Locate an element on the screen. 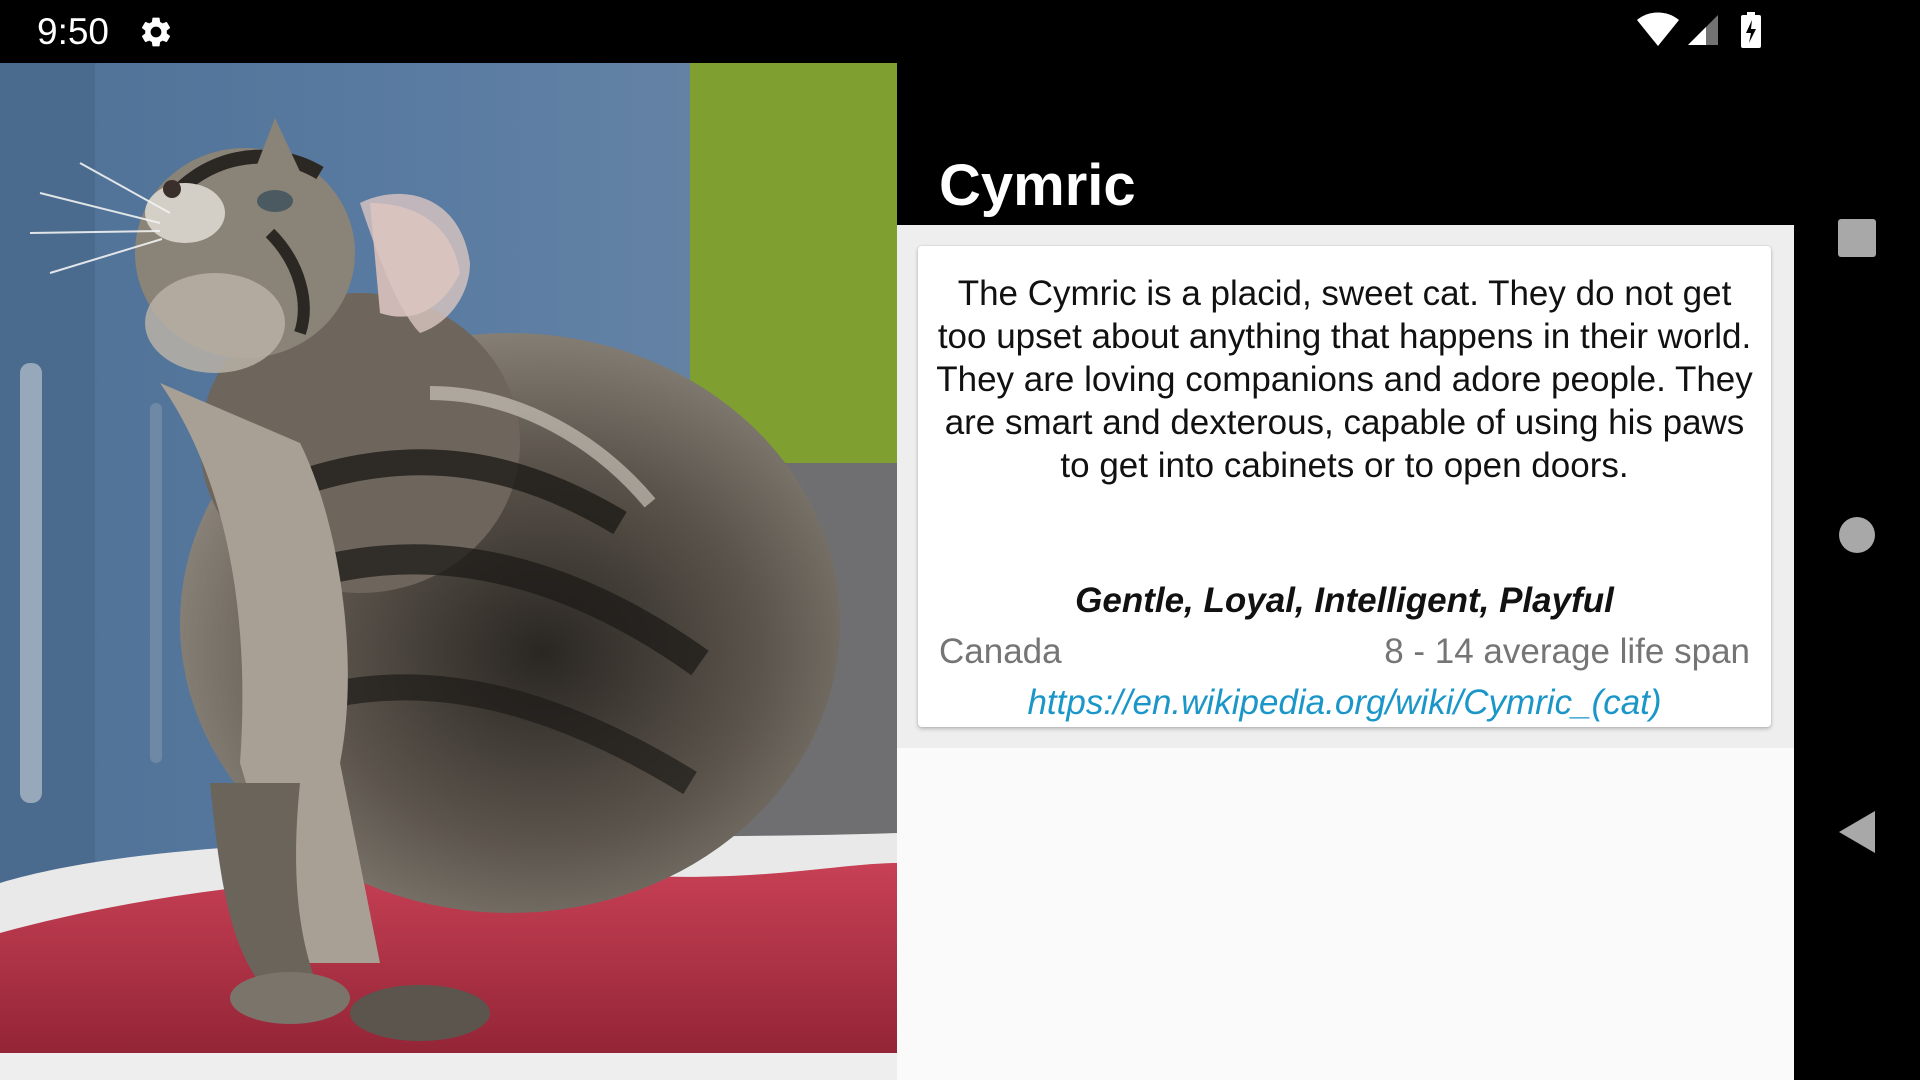 The width and height of the screenshot is (1920, 1080). breed-life-span: 8 - 14 average life span is located at coordinates (1567, 651).